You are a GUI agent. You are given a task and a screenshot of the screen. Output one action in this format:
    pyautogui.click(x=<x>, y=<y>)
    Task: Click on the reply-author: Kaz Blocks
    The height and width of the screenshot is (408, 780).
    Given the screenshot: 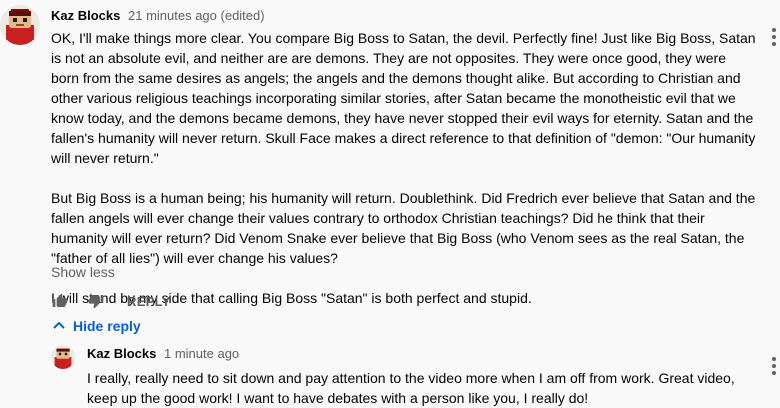 What is the action you would take?
    pyautogui.click(x=121, y=353)
    